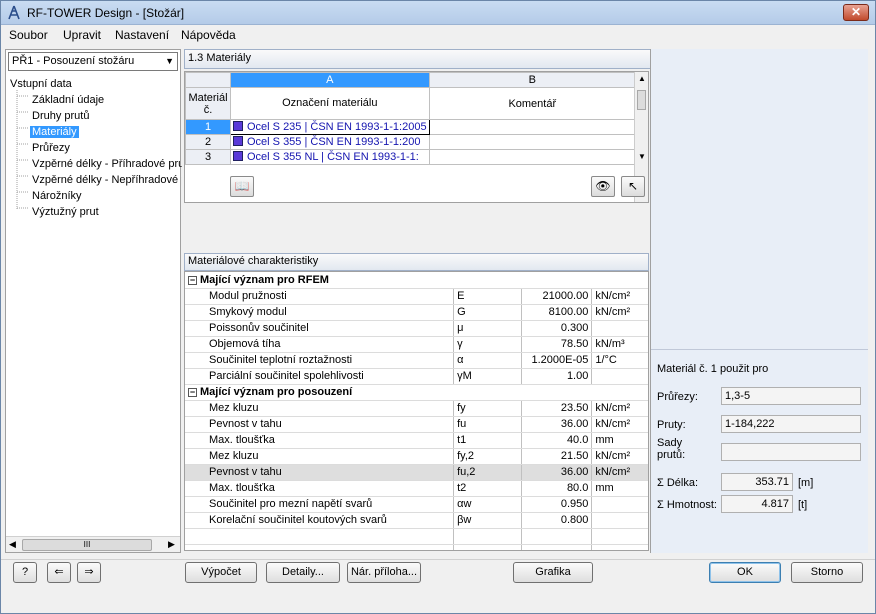 The height and width of the screenshot is (614, 876). I want to click on tree-item-member-types: Druhy prutů, so click(60, 116).